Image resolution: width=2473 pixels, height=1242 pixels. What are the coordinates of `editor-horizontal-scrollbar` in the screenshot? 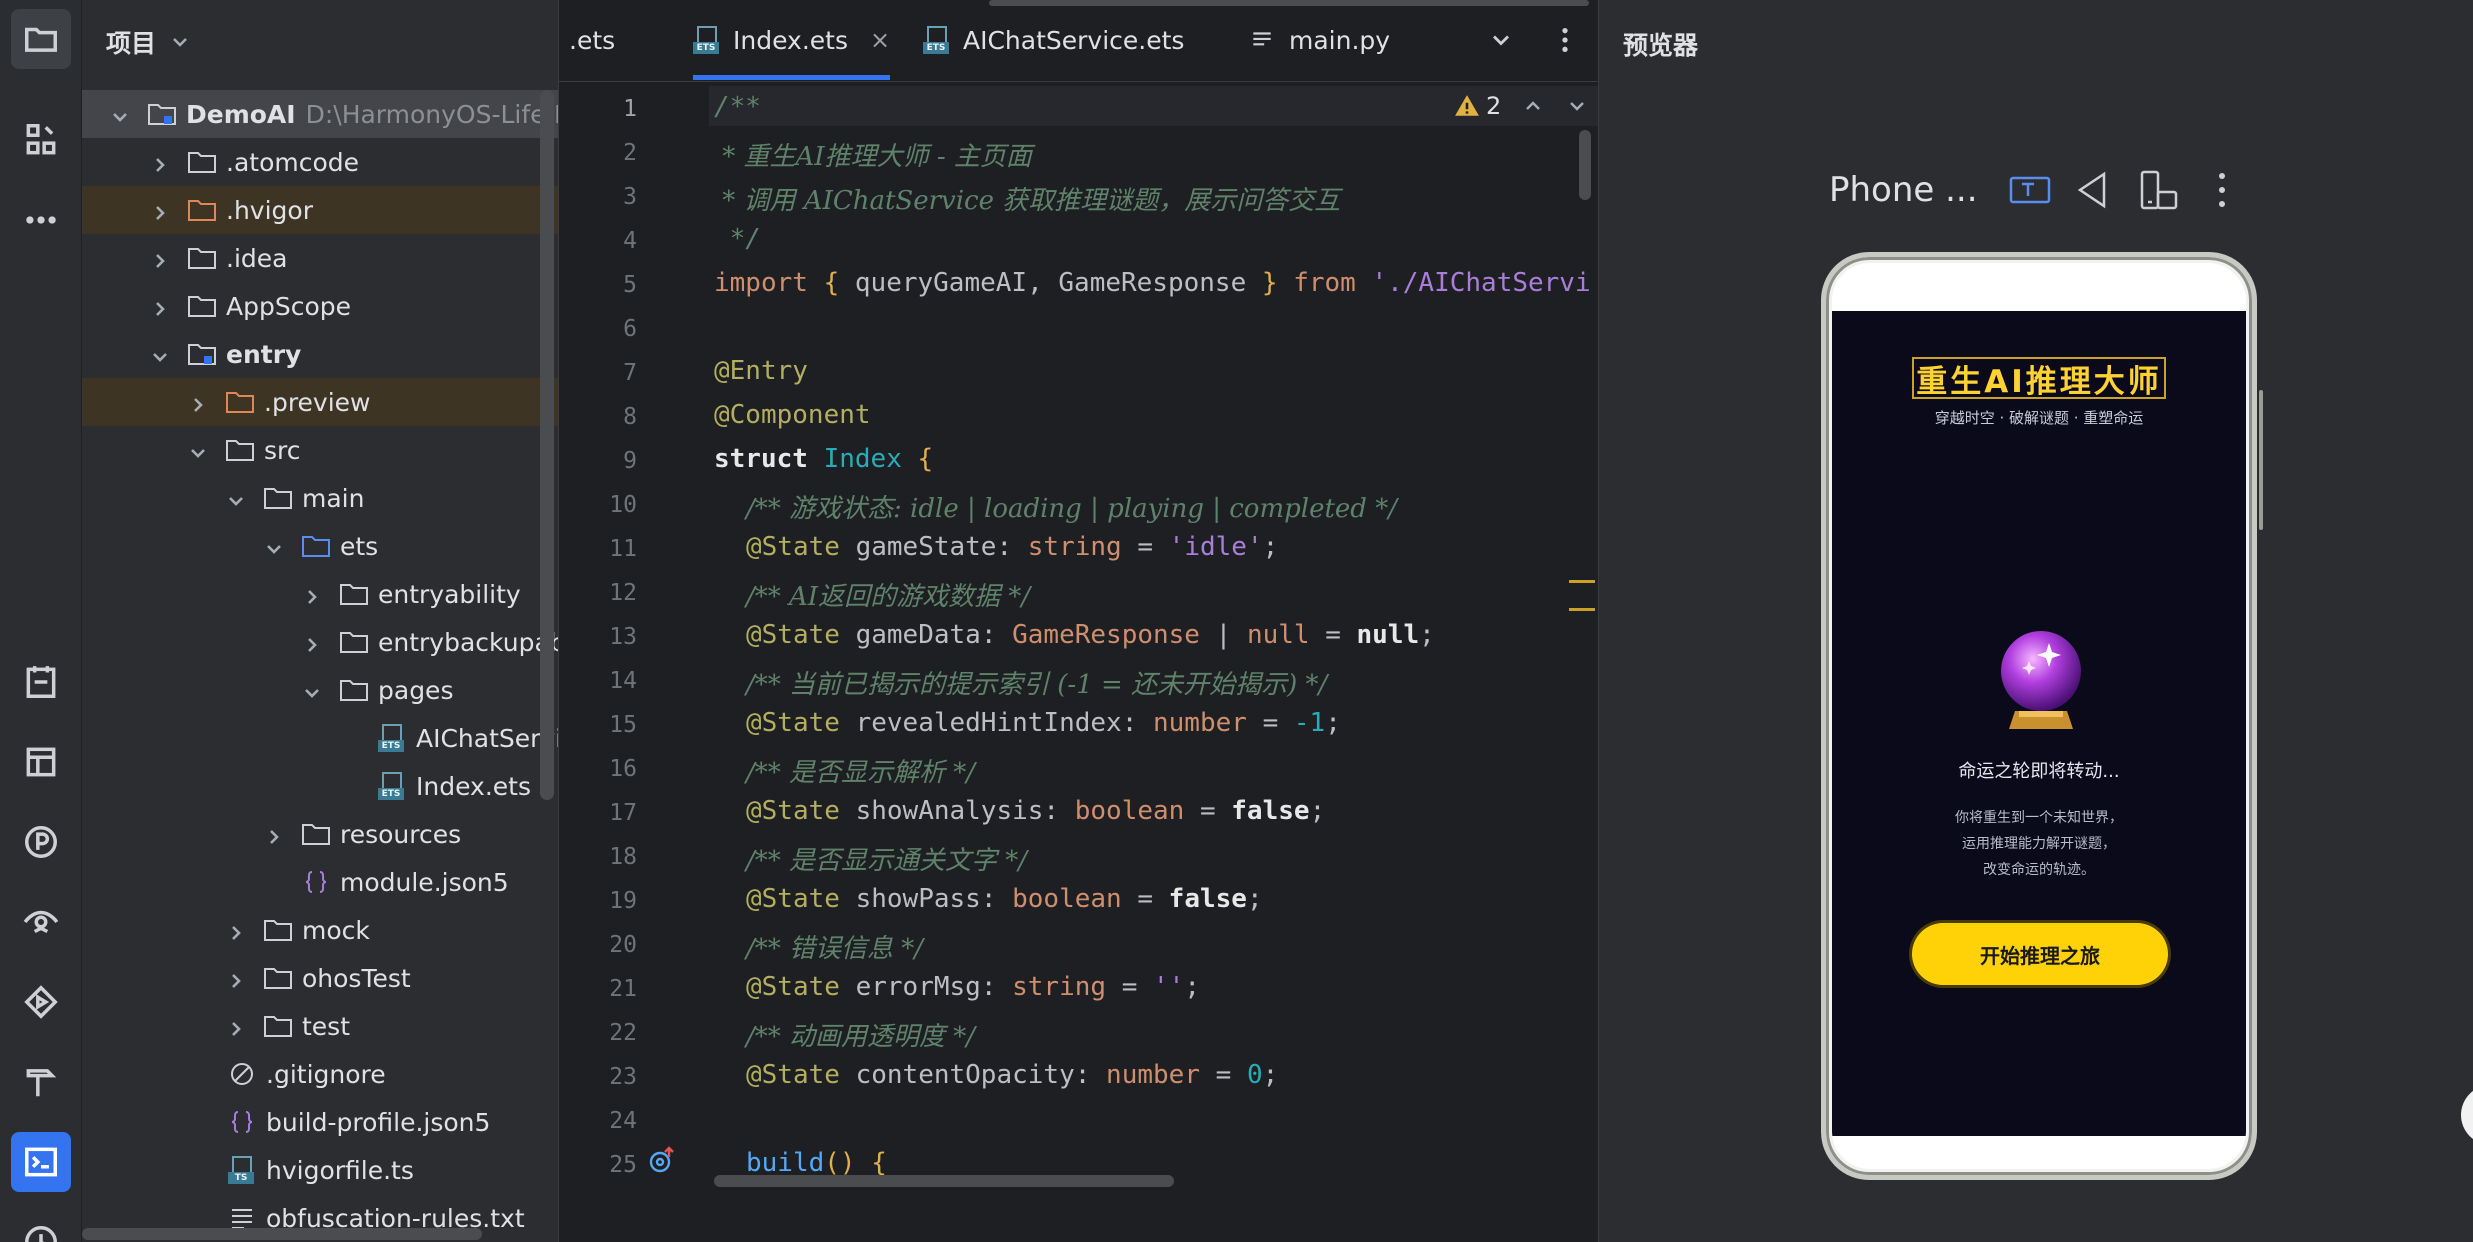 It's located at (944, 1181).